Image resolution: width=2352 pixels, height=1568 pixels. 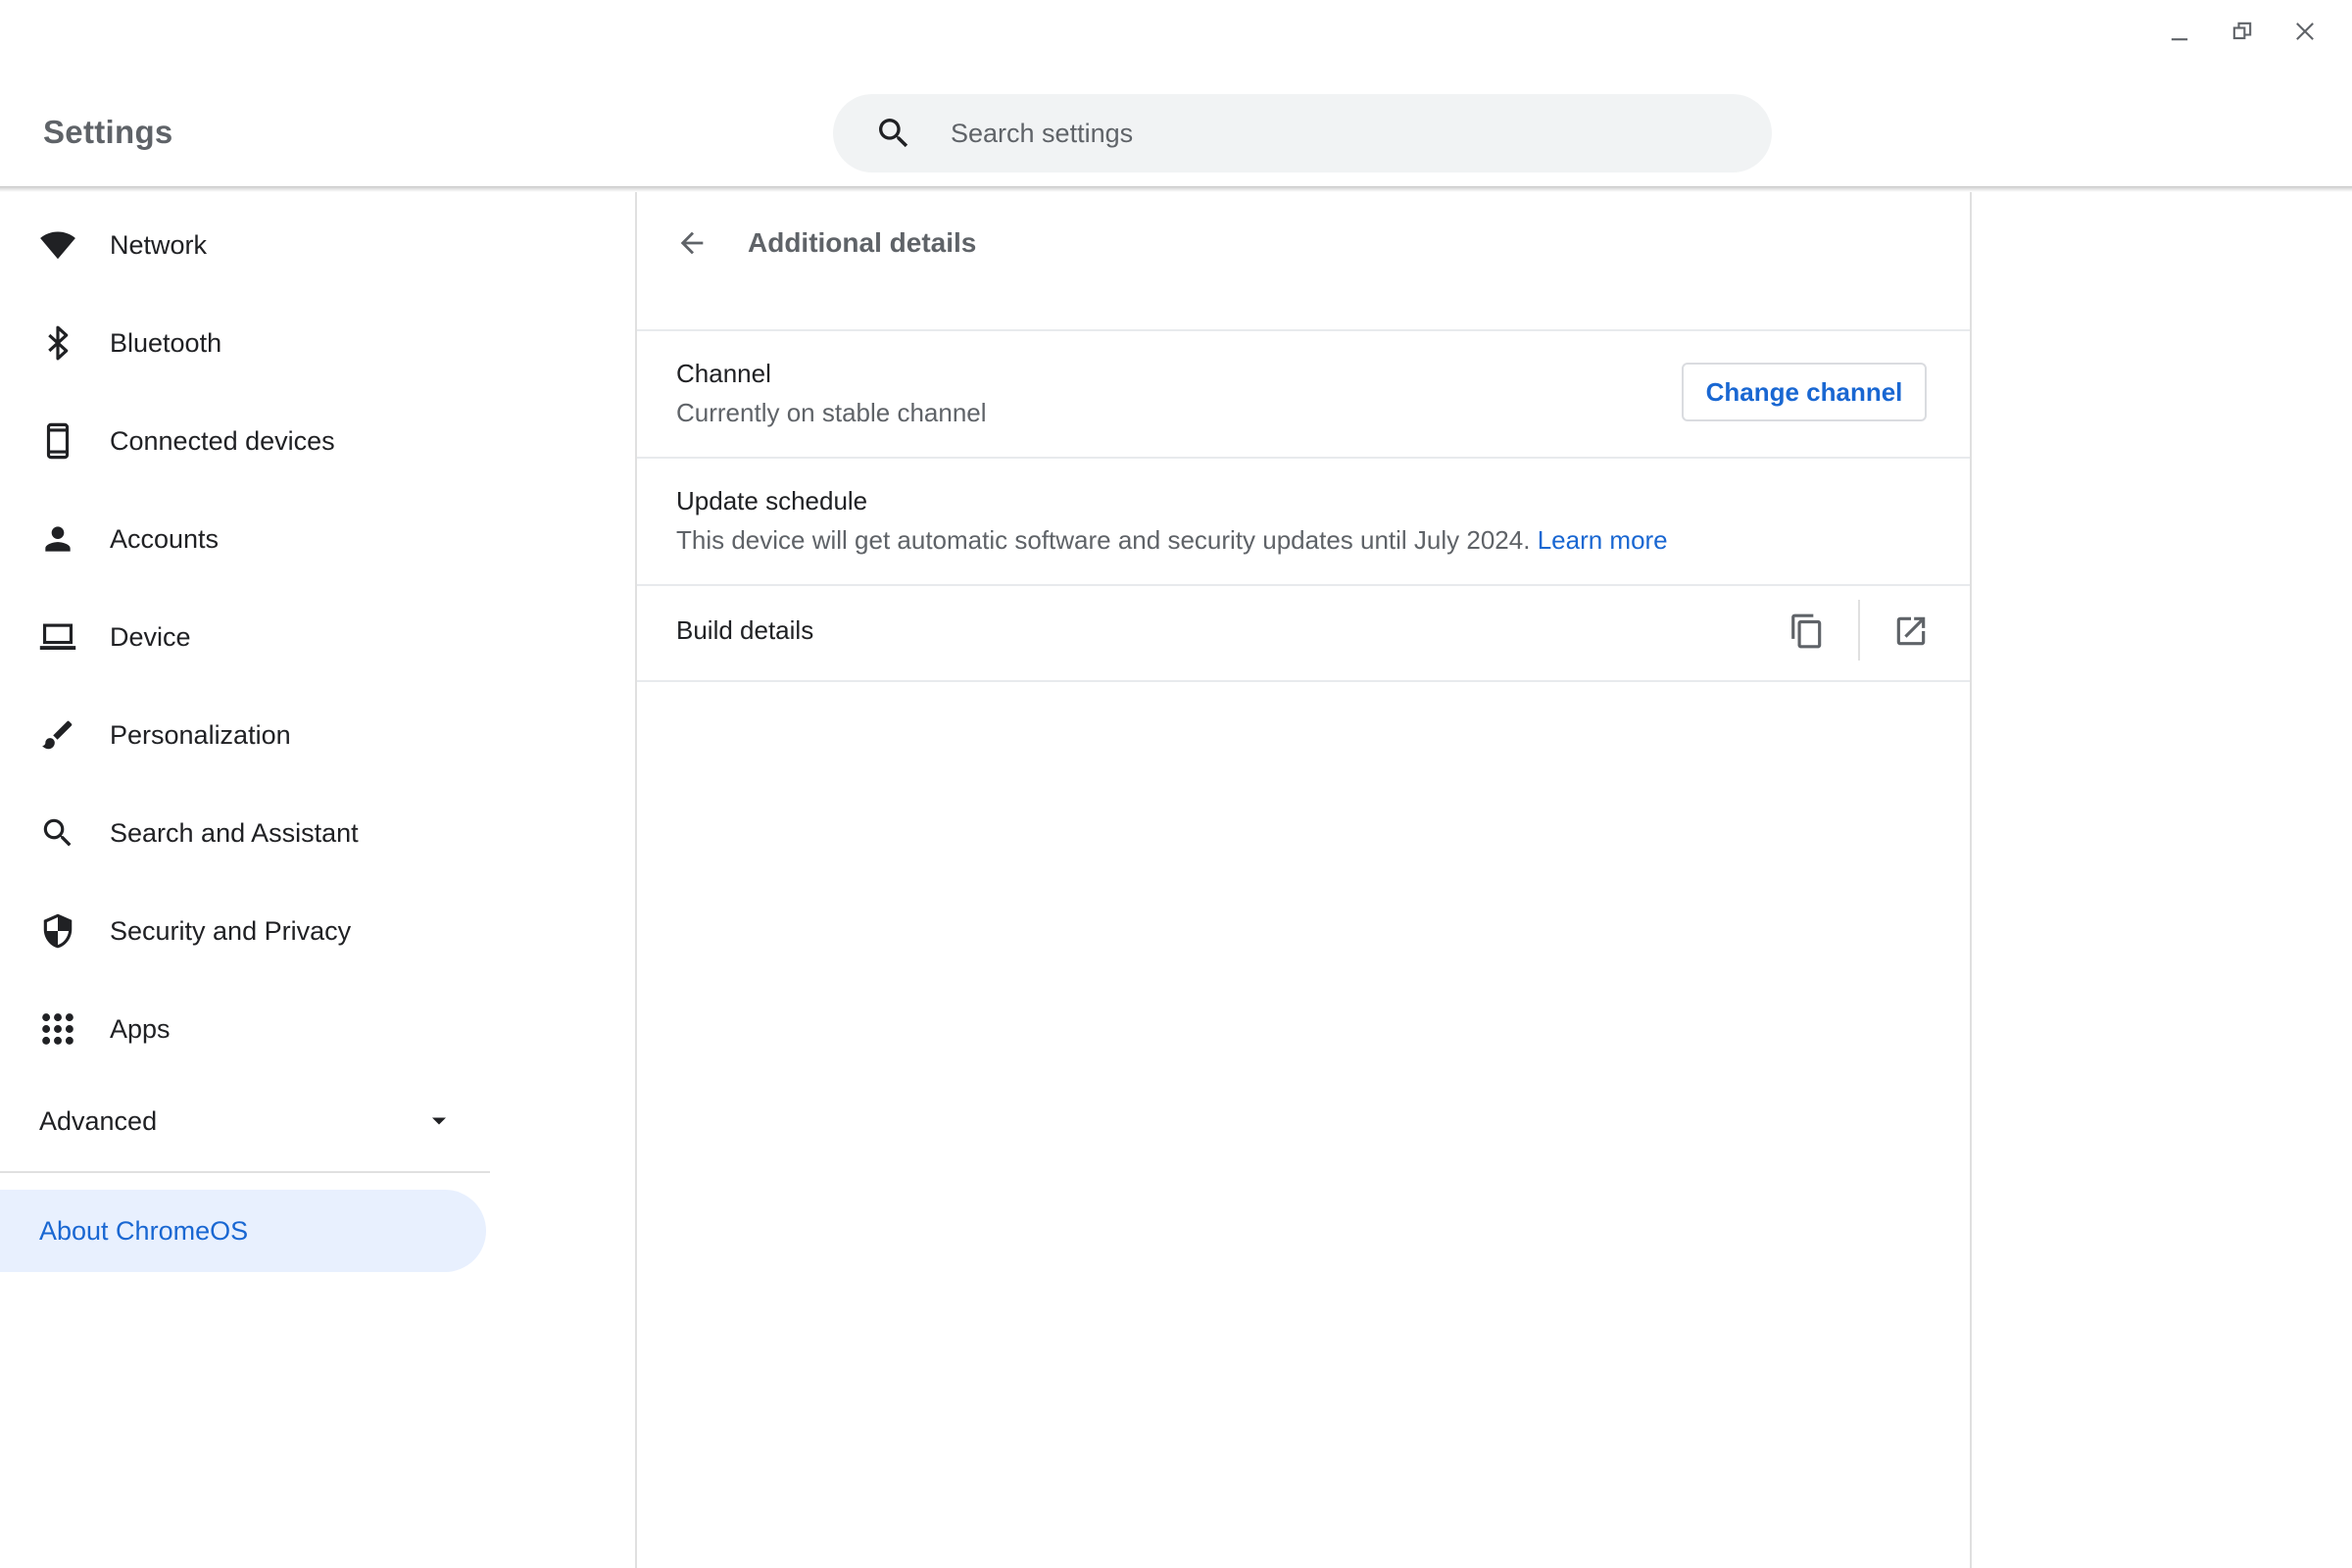 I want to click on close-icon, so click(x=2305, y=32).